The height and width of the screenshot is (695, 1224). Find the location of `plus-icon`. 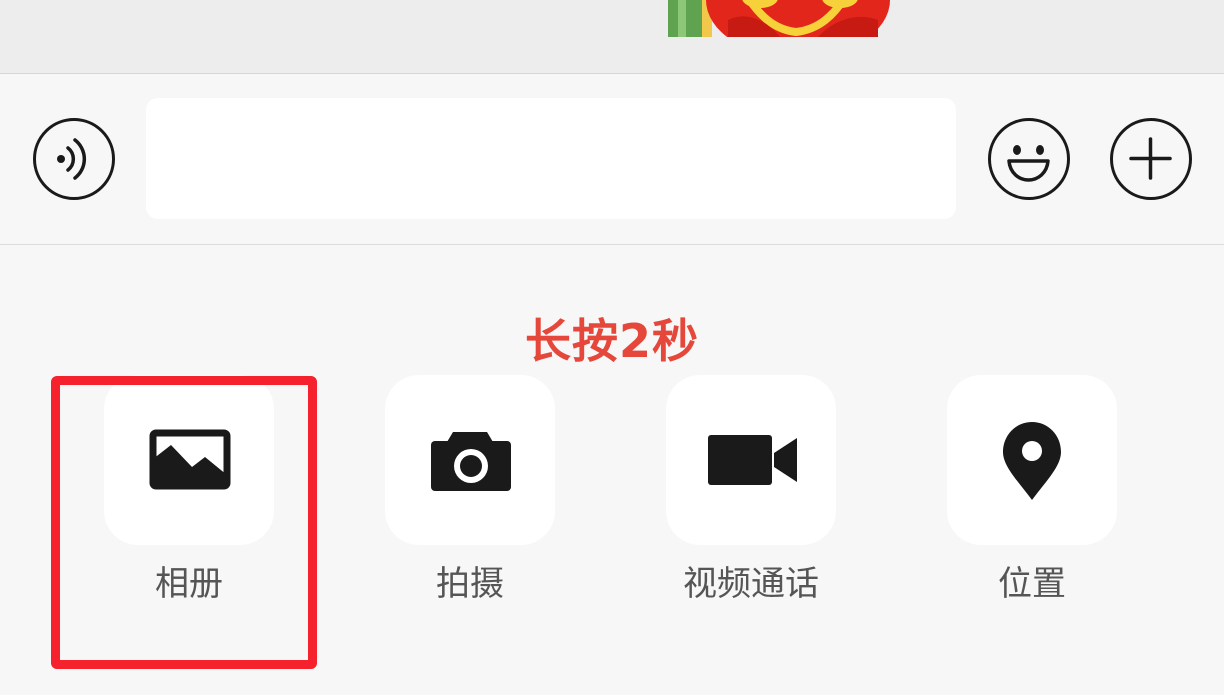

plus-icon is located at coordinates (1150, 158).